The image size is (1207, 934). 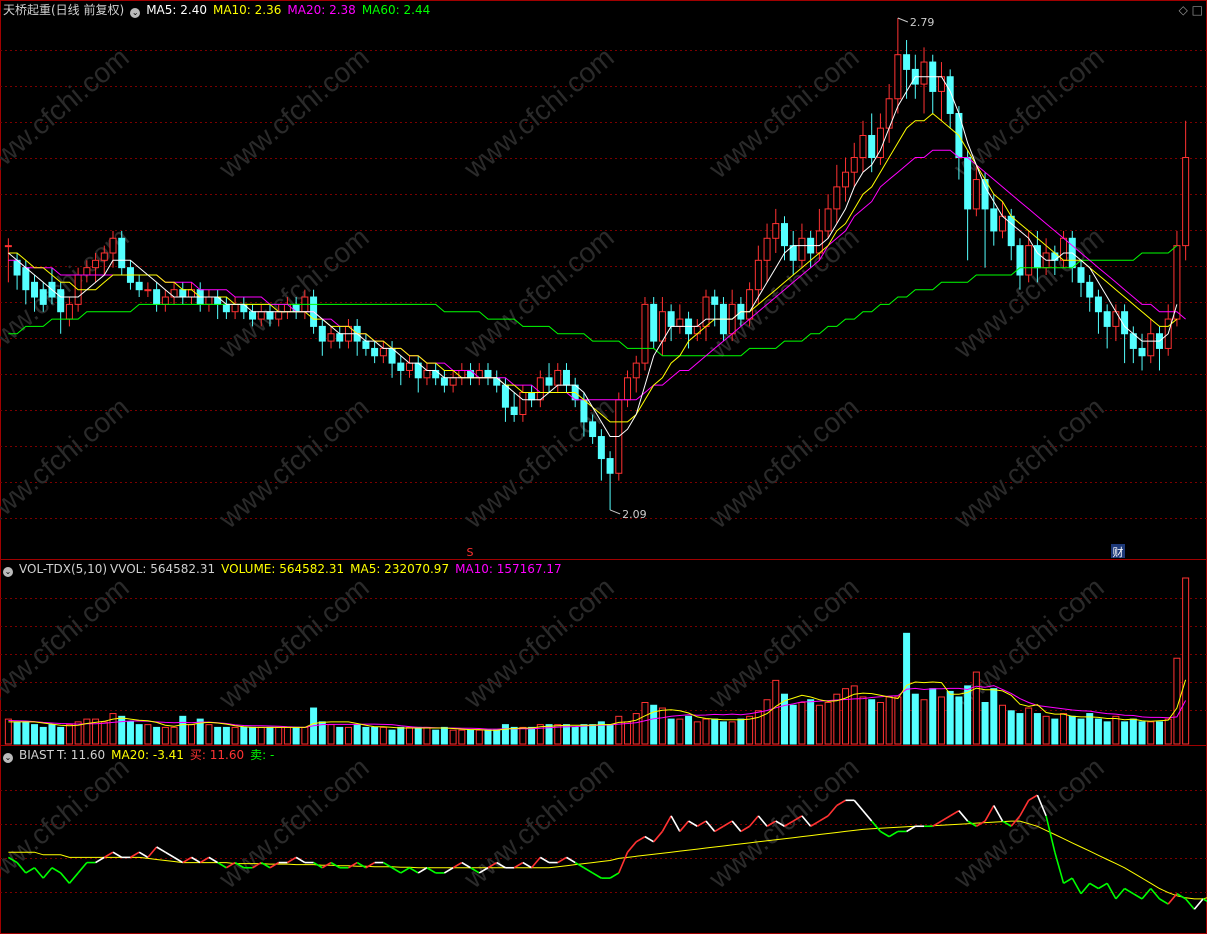 I want to click on low-pointer, so click(x=615, y=512).